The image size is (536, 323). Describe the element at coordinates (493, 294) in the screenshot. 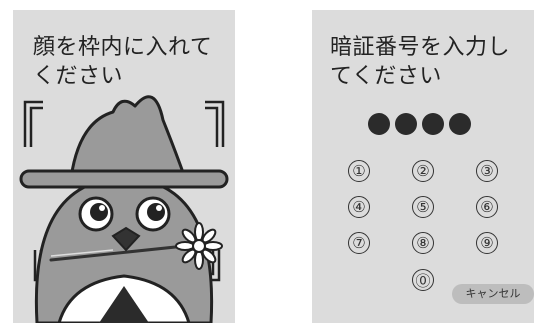

I see `cancel-button: キャンセル` at that location.